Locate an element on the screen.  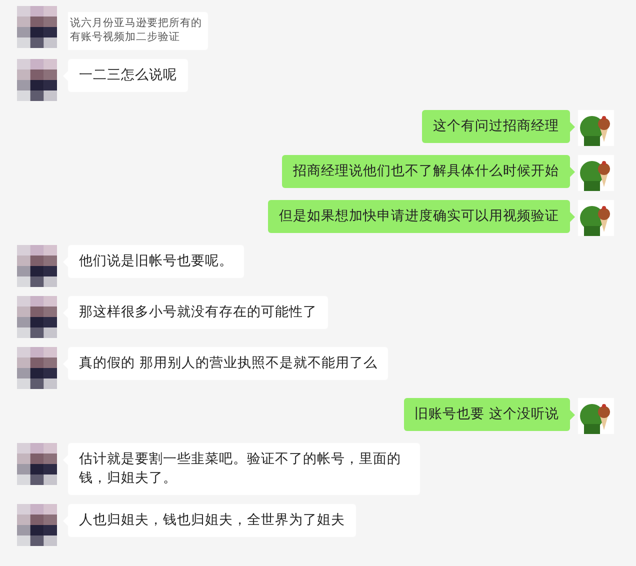
message-bubble: 真的假的 那用别人的营业执照不是就不能用了么 is located at coordinates (228, 363).